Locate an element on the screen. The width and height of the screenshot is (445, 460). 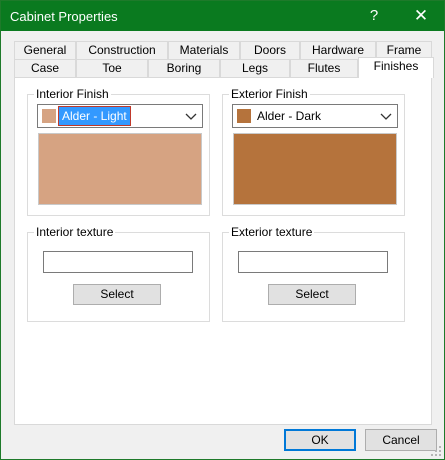
interior-finish-label: Interior Finish is located at coordinates (72, 94).